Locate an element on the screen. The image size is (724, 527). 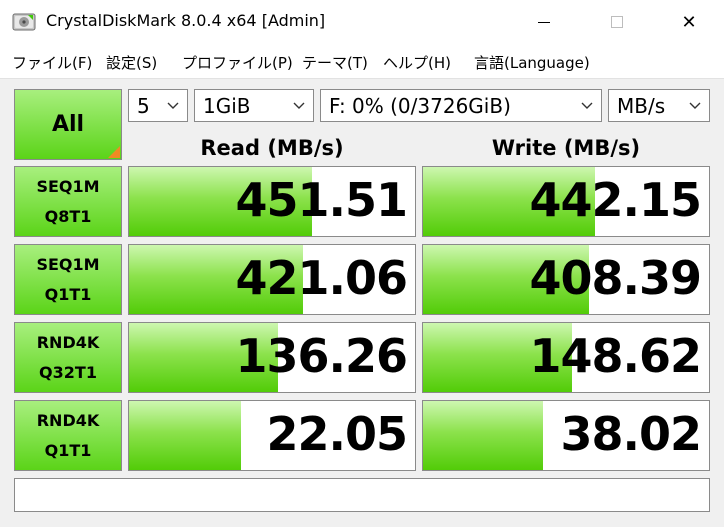
write-result-rnd4k-q32t1: 148.62 is located at coordinates (566, 357).